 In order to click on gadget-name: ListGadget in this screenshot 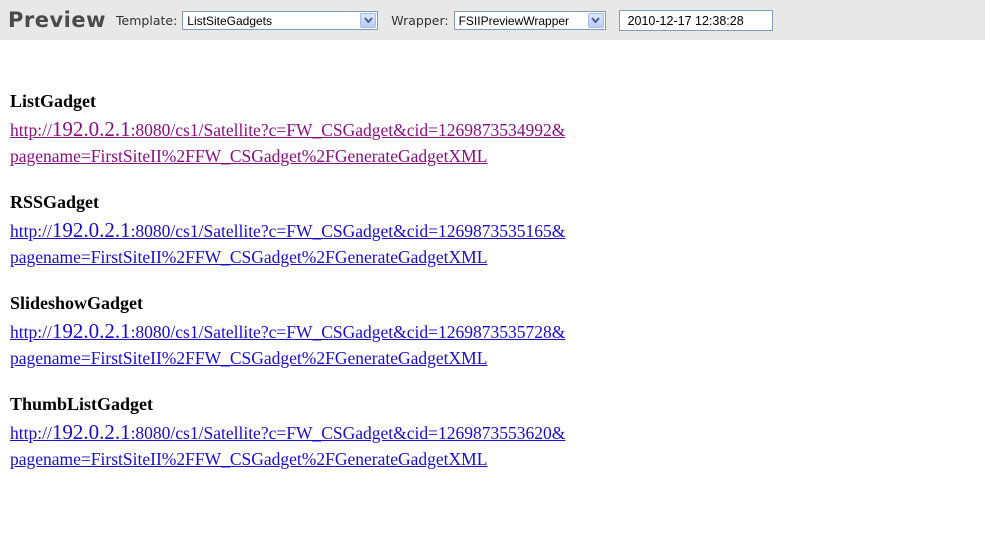, I will do `click(53, 101)`.